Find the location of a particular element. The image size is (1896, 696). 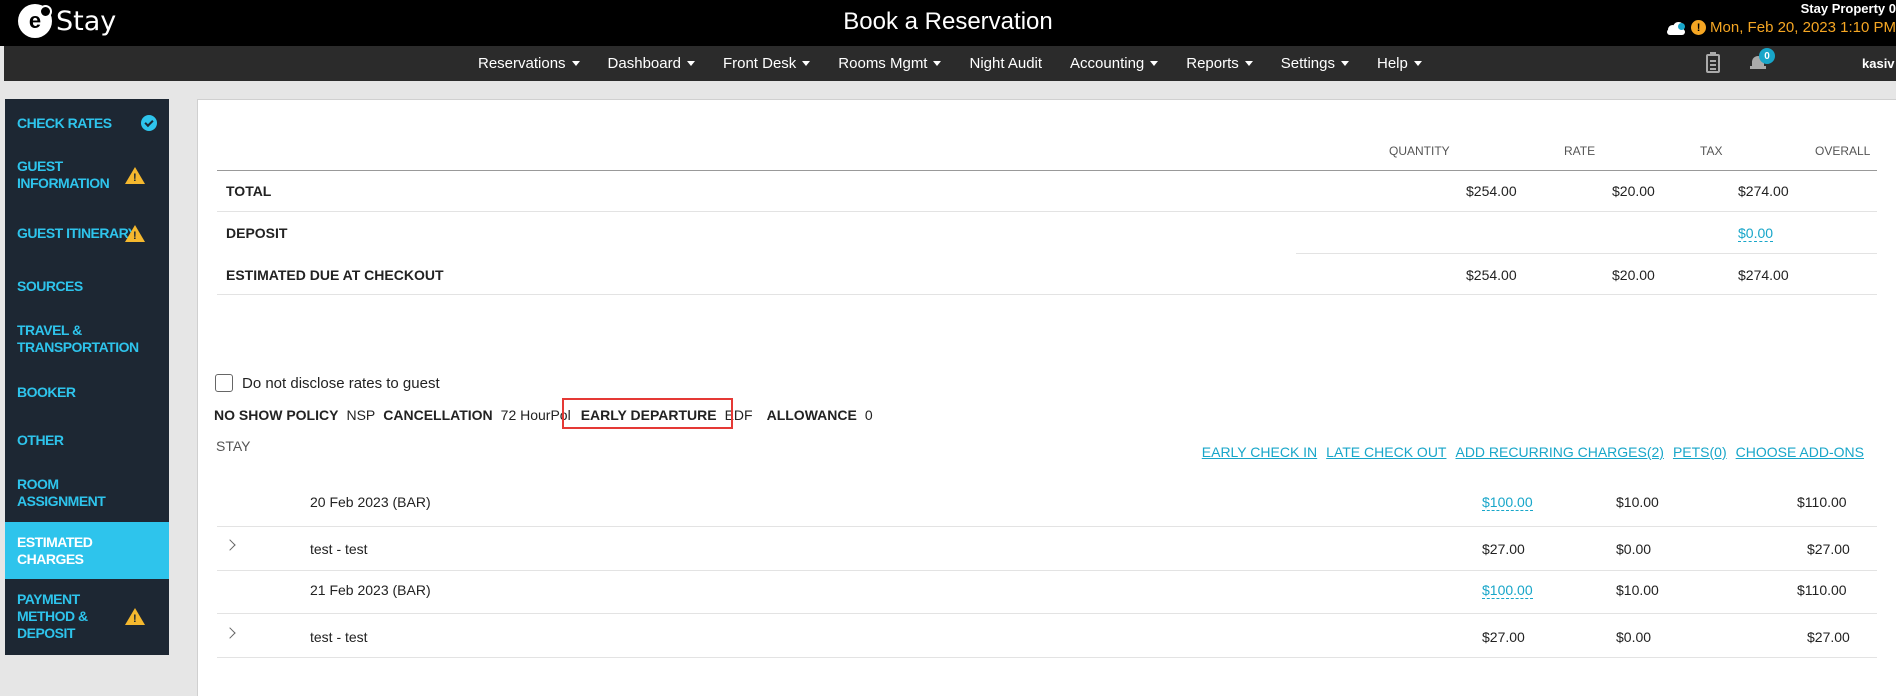

disclose-rates-label: Do not disclose rates to guest is located at coordinates (341, 383).